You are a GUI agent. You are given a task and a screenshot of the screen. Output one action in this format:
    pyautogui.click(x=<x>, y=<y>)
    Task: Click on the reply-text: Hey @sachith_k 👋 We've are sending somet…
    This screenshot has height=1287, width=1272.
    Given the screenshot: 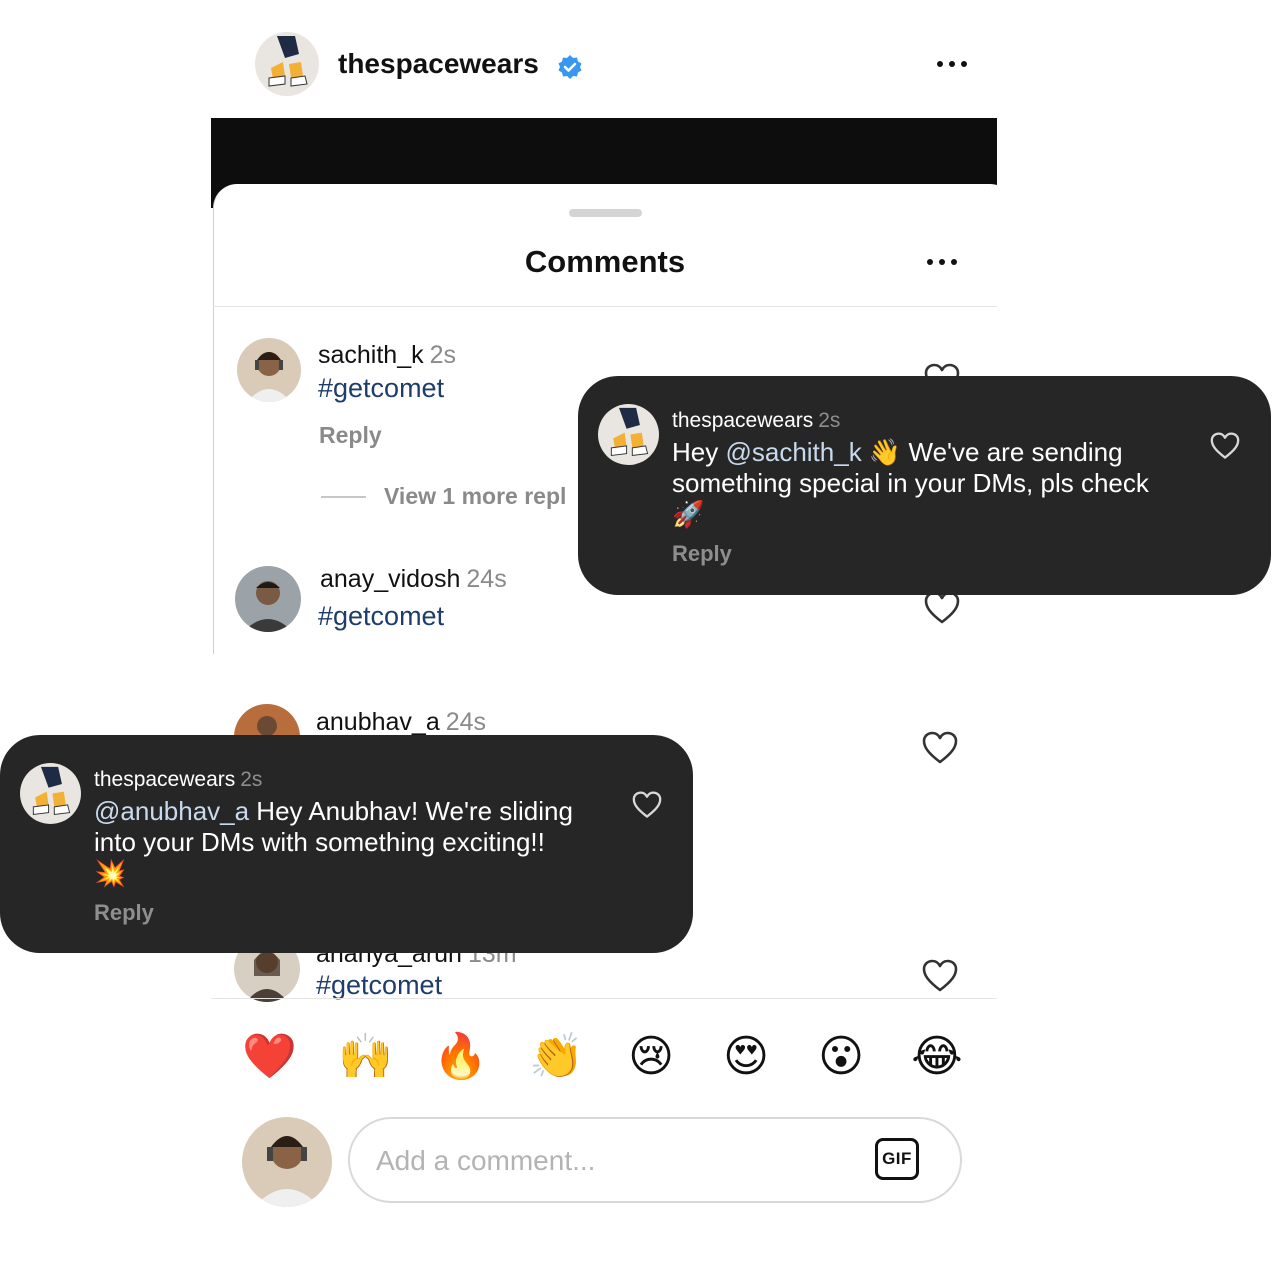 What is the action you would take?
    pyautogui.click(x=910, y=483)
    